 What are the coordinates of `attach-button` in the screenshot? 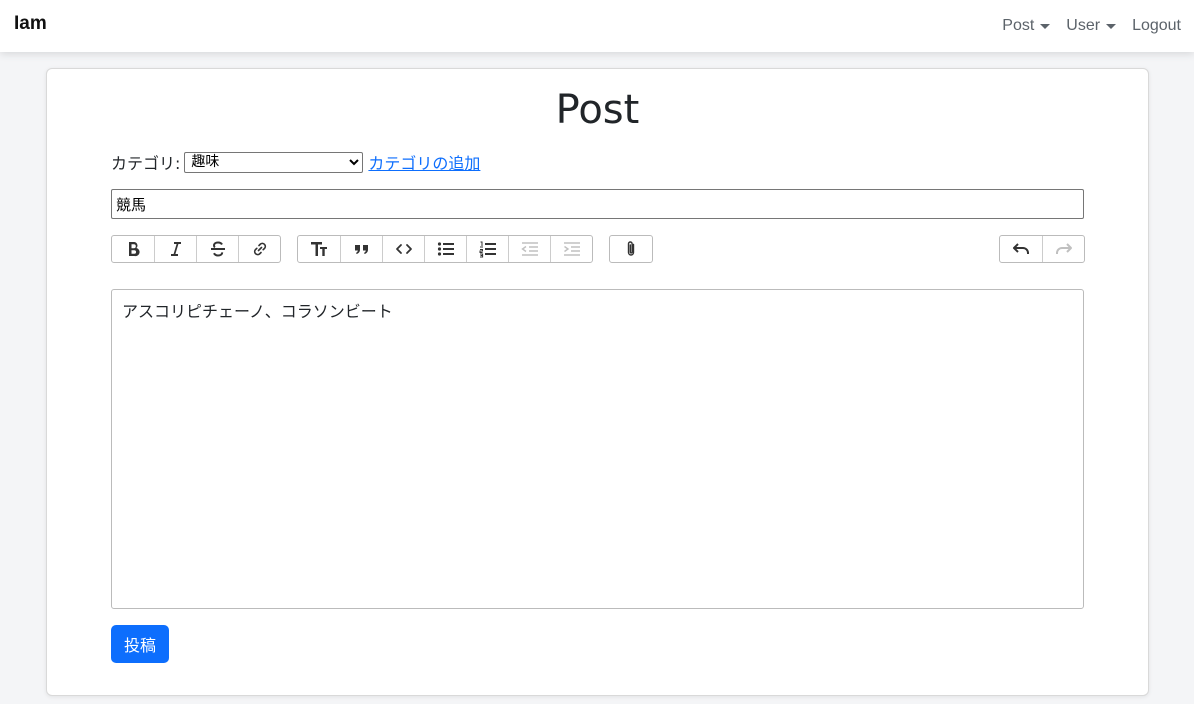 It's located at (631, 249).